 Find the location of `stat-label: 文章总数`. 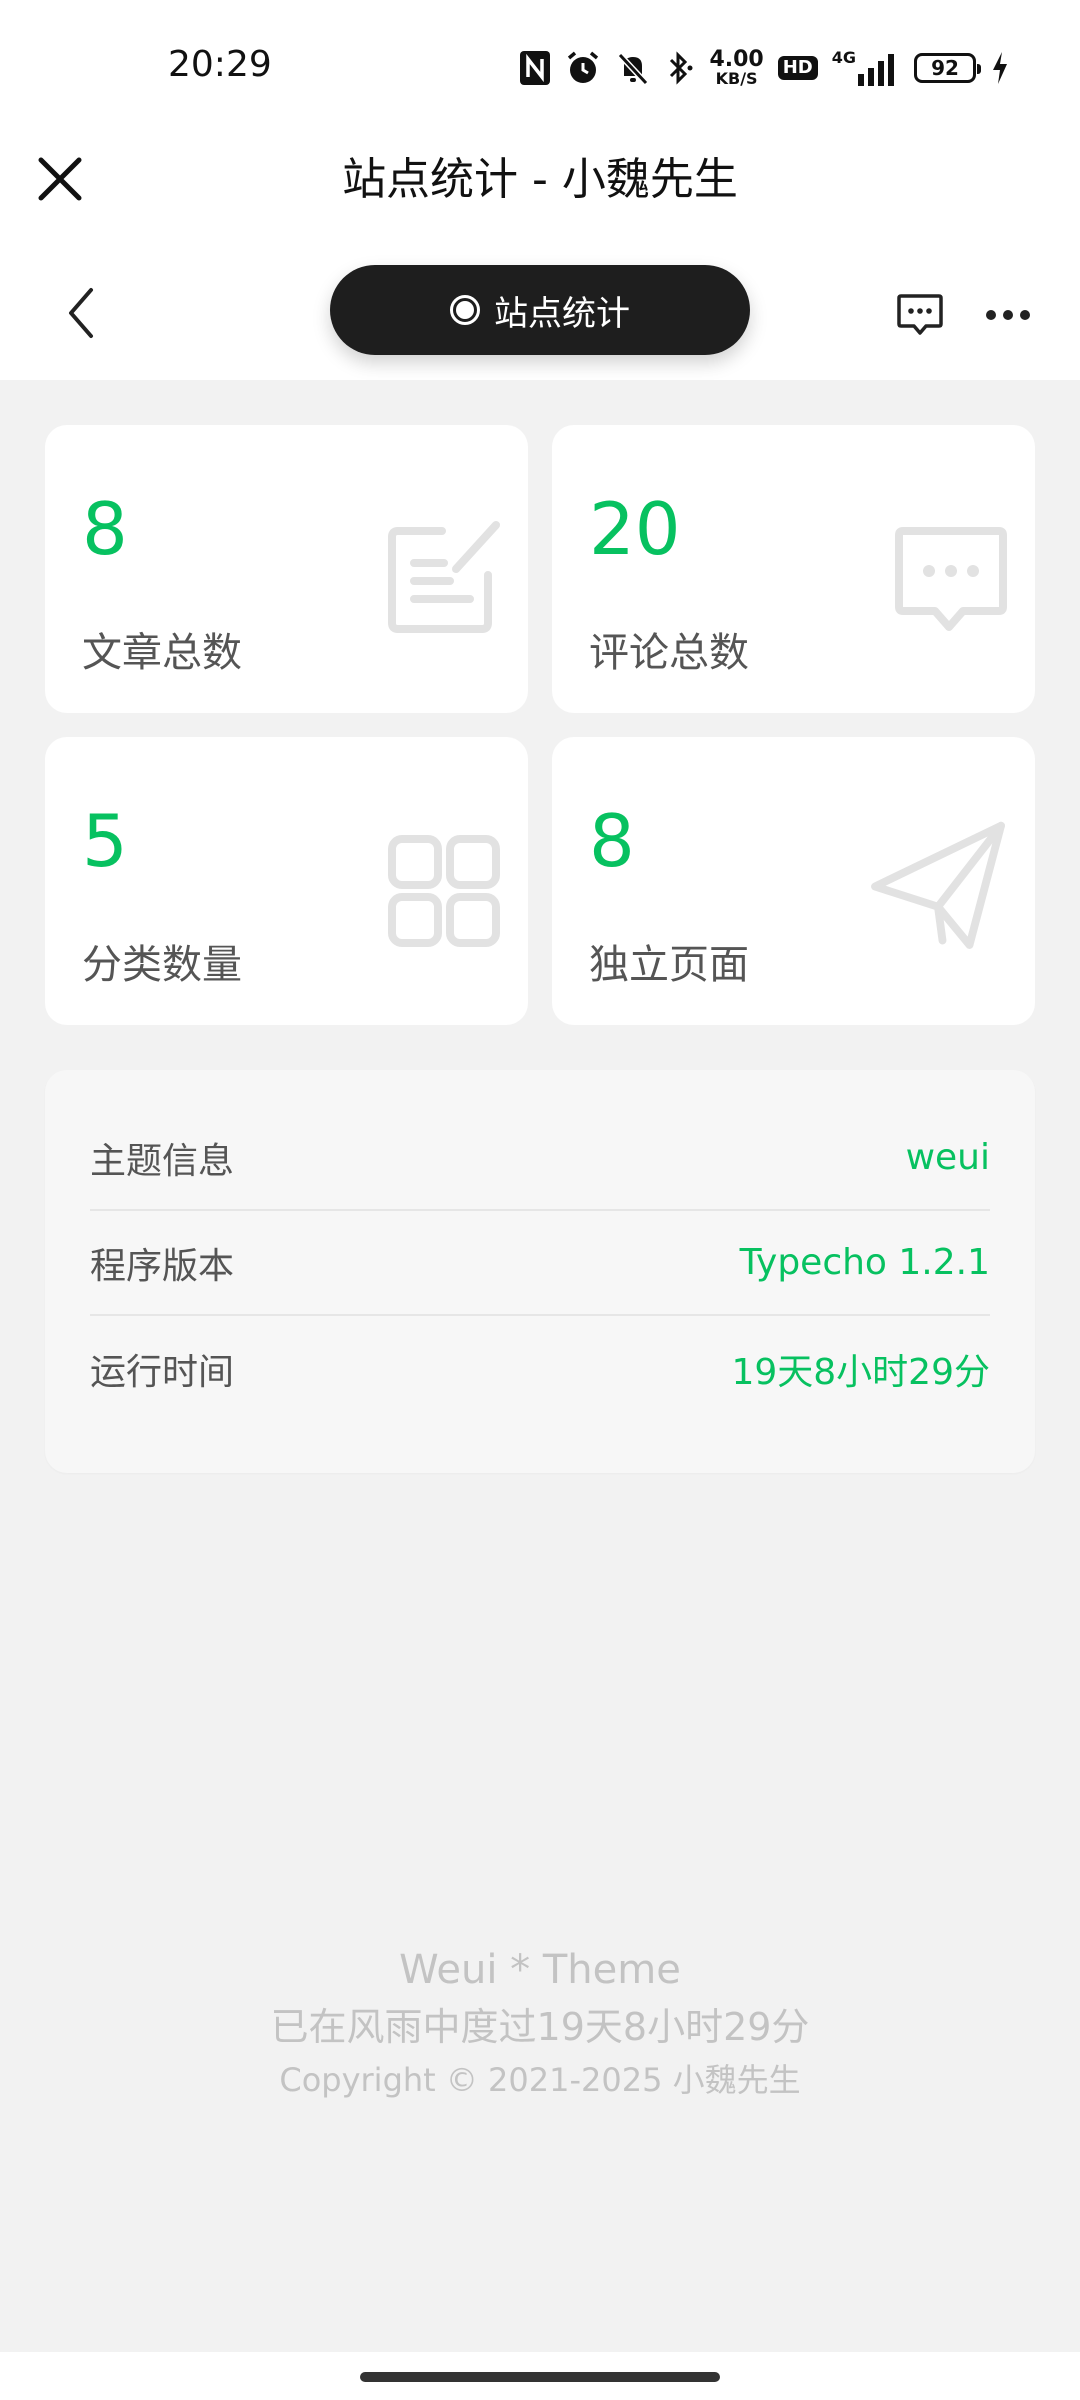

stat-label: 文章总数 is located at coordinates (162, 653).